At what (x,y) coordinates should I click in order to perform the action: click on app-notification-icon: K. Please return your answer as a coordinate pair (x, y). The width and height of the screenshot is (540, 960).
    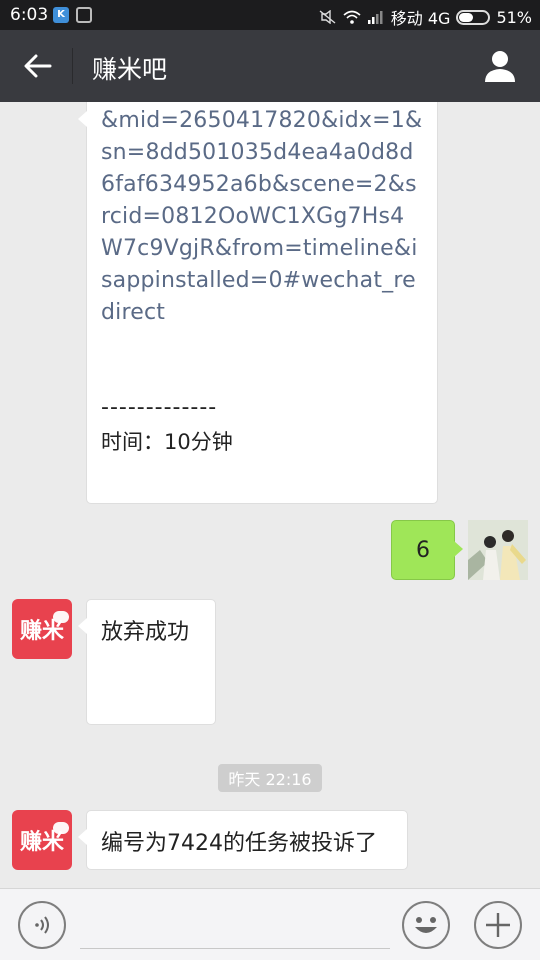
    Looking at the image, I should click on (61, 15).